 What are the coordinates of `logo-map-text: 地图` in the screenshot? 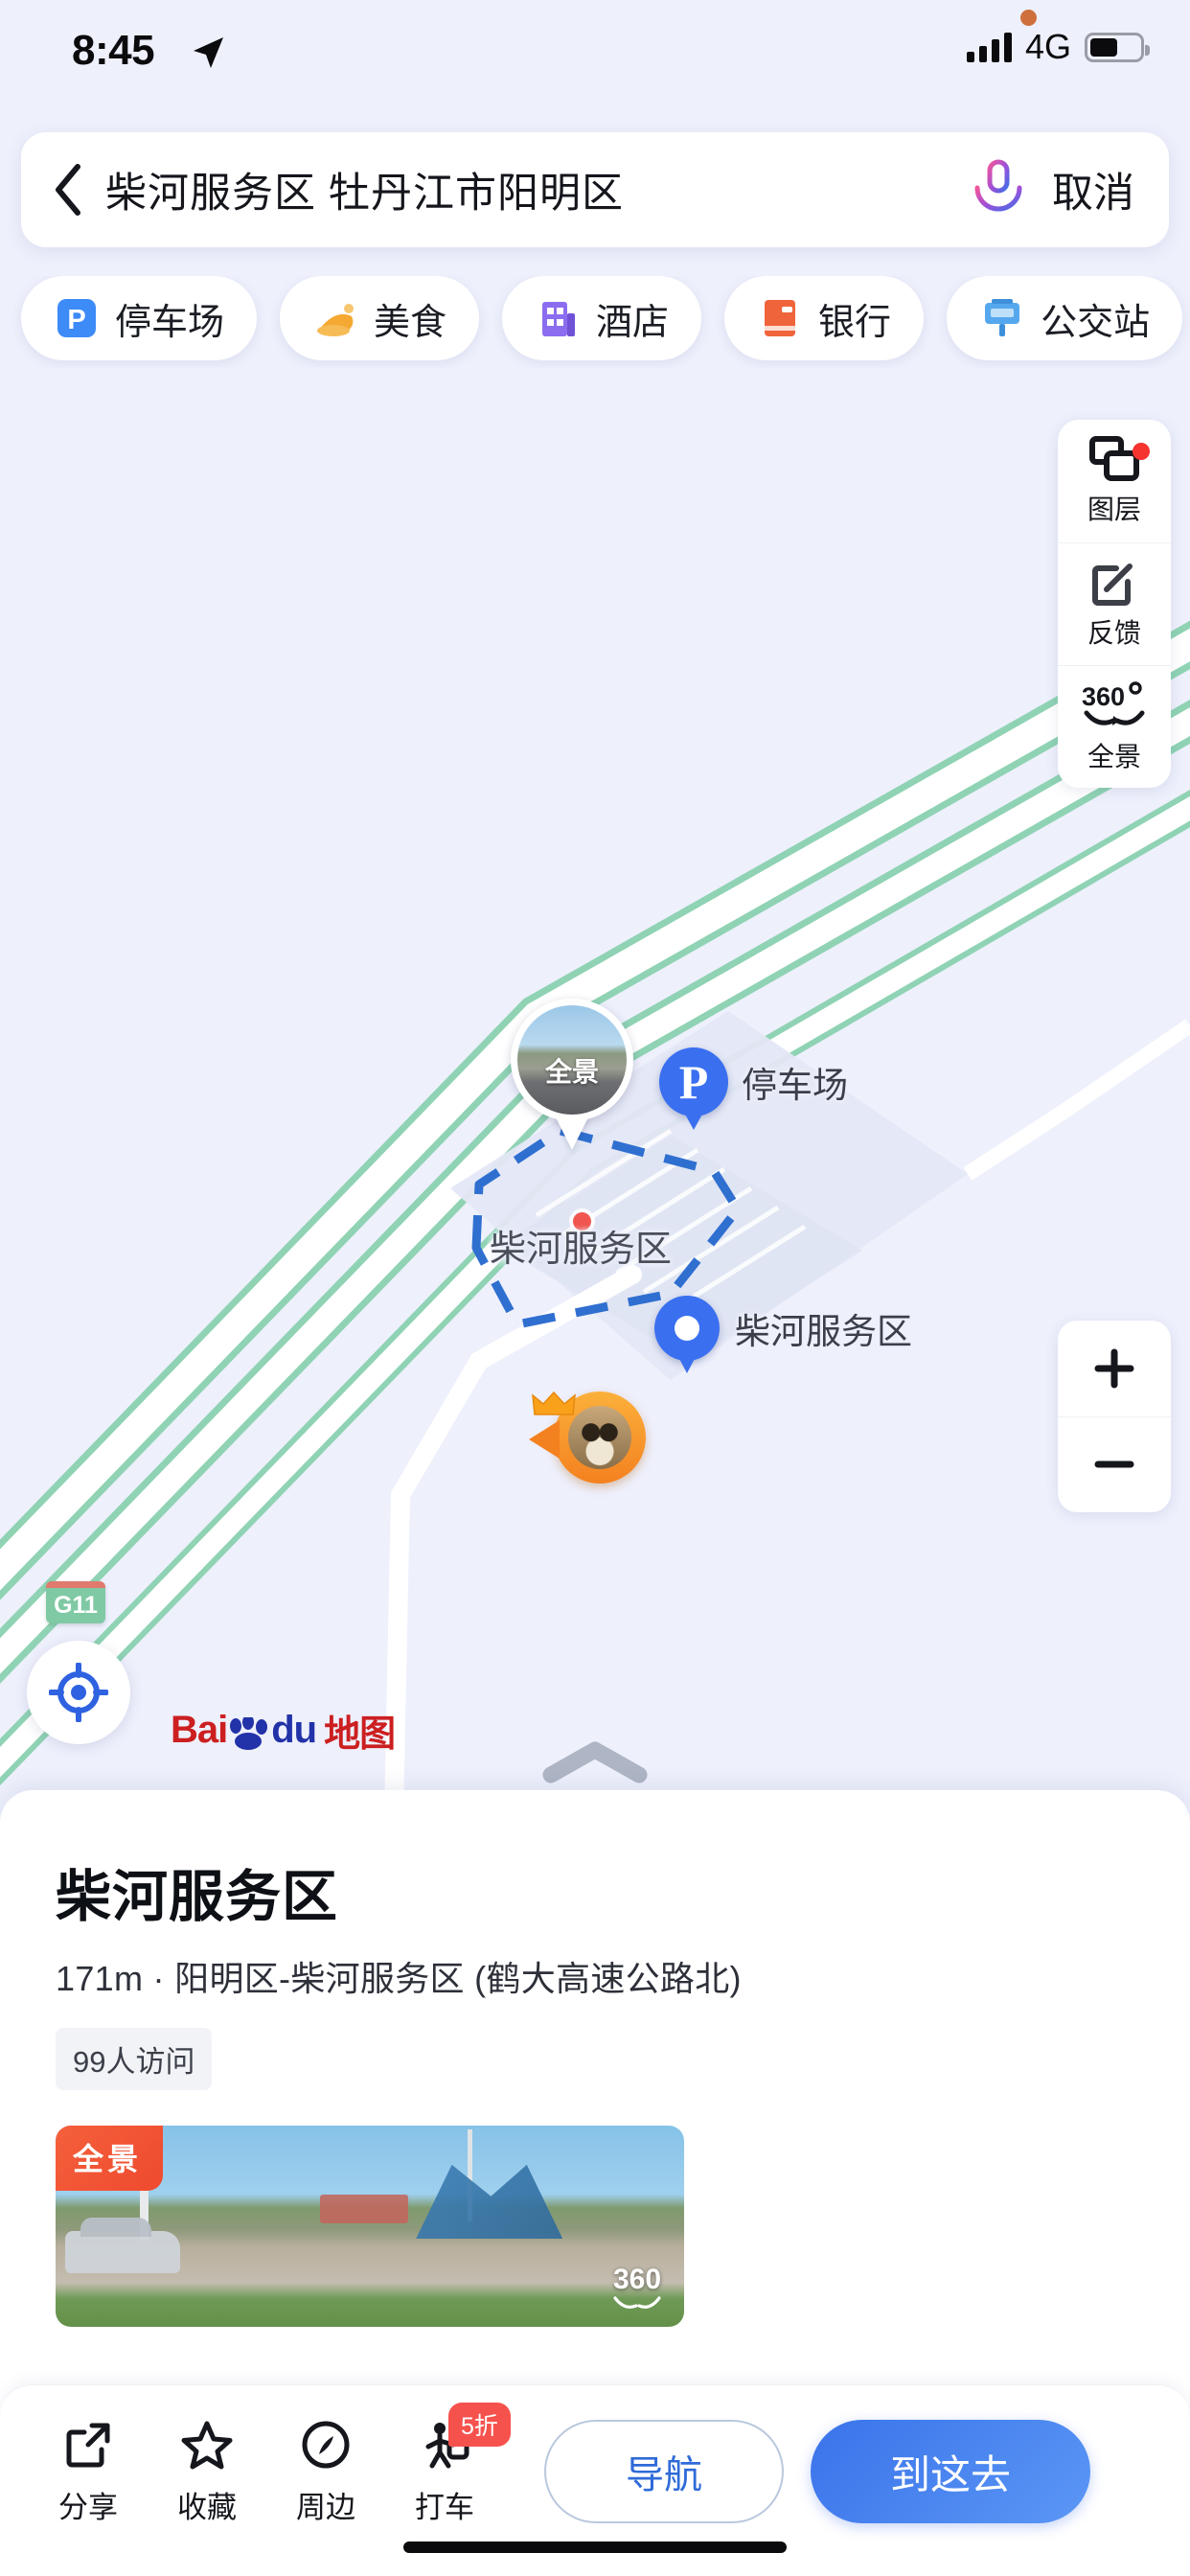 It's located at (360, 1734).